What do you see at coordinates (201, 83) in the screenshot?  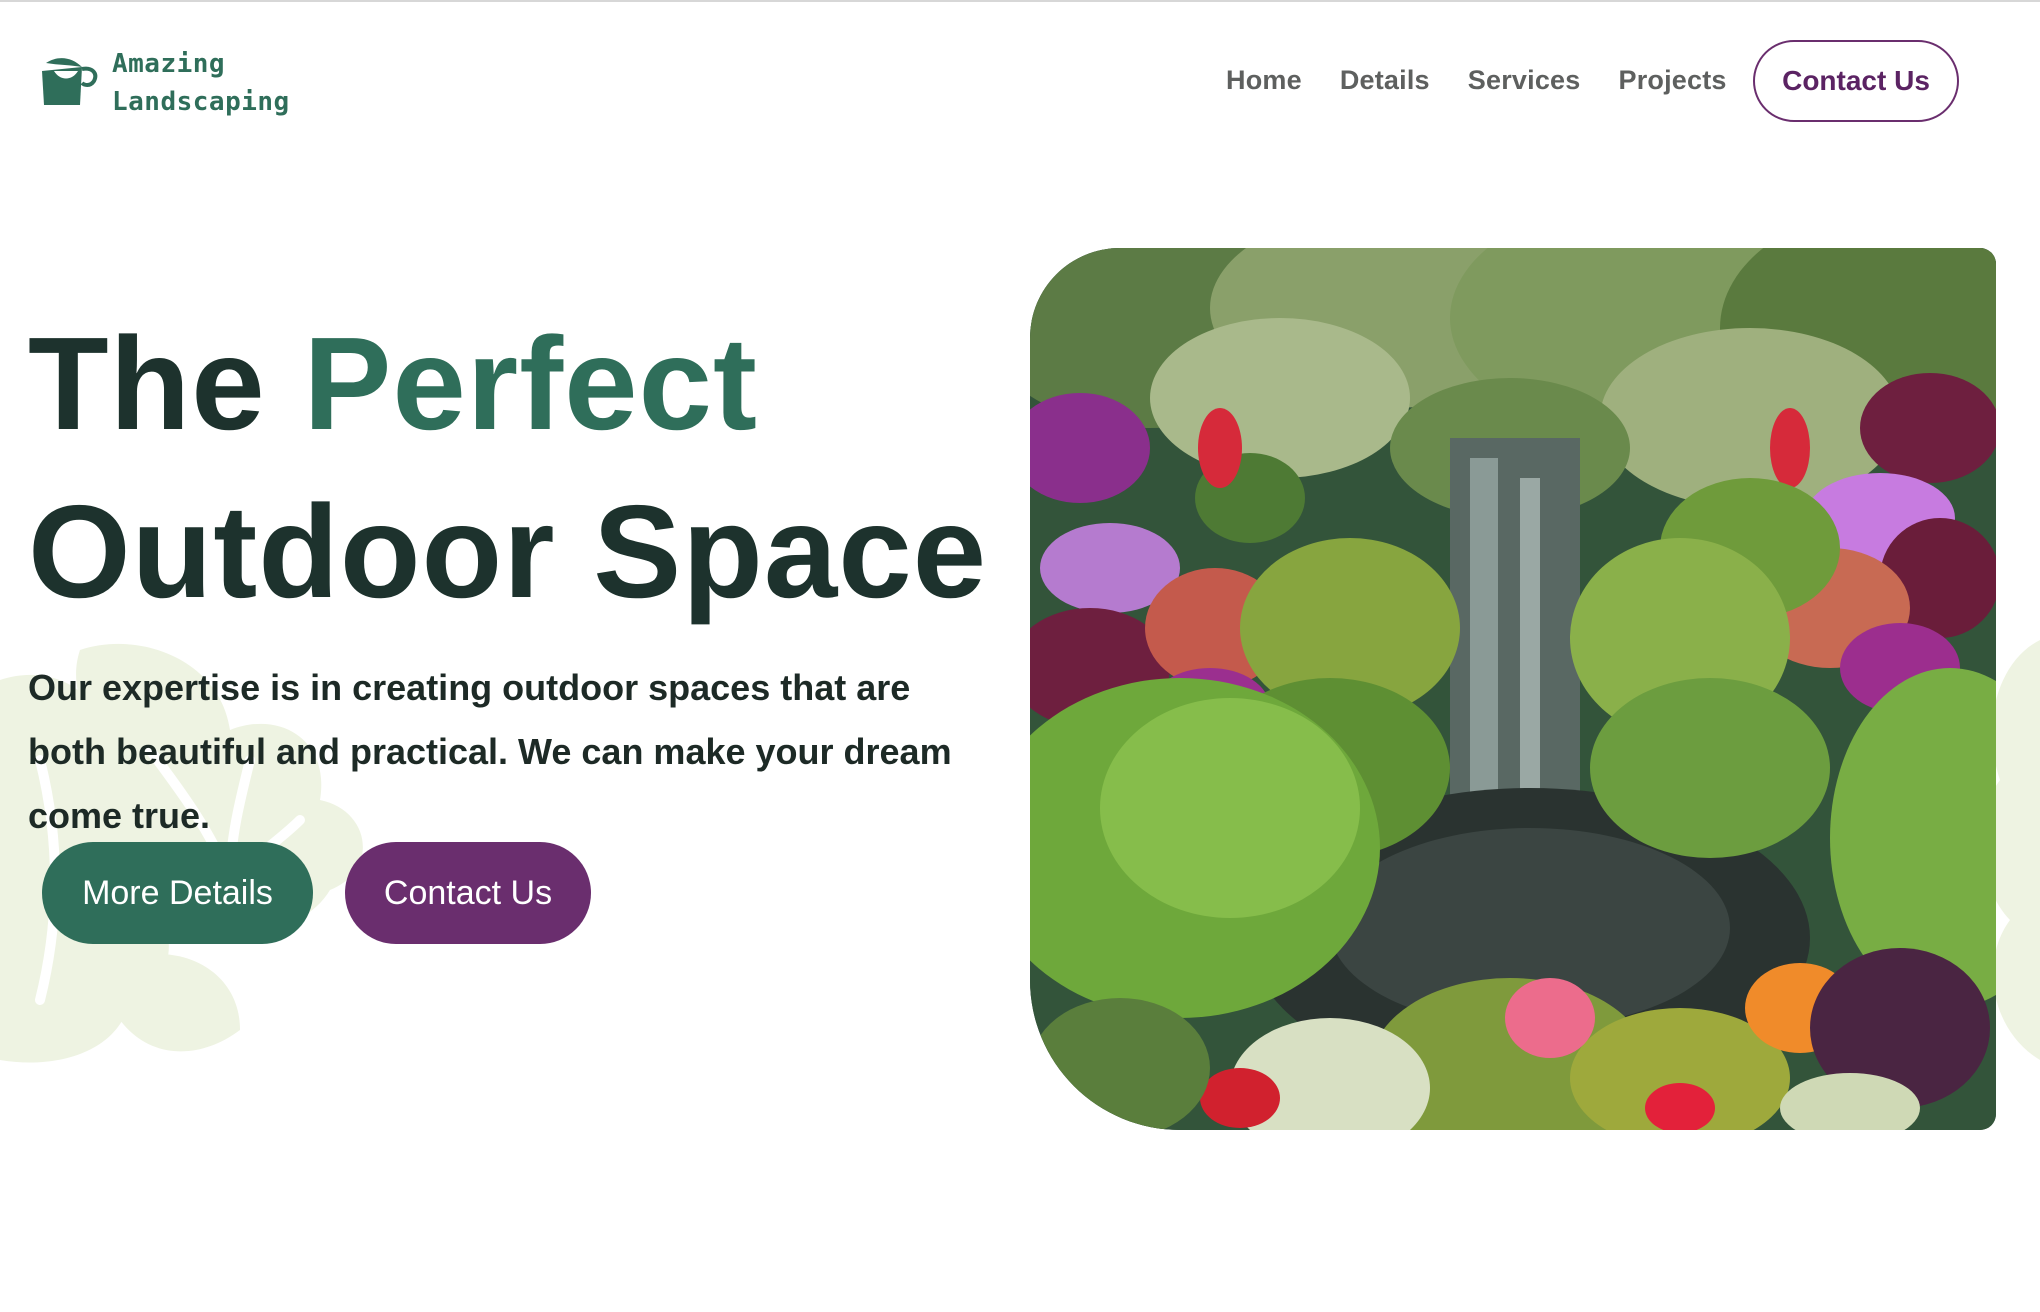 I see `brand-name: Amazing Landscaping` at bounding box center [201, 83].